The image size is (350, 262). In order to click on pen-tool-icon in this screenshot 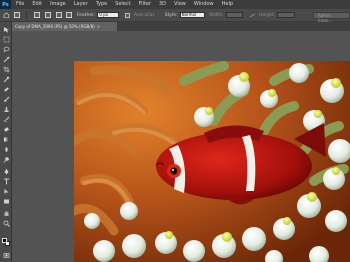, I will do `click(6, 171)`.